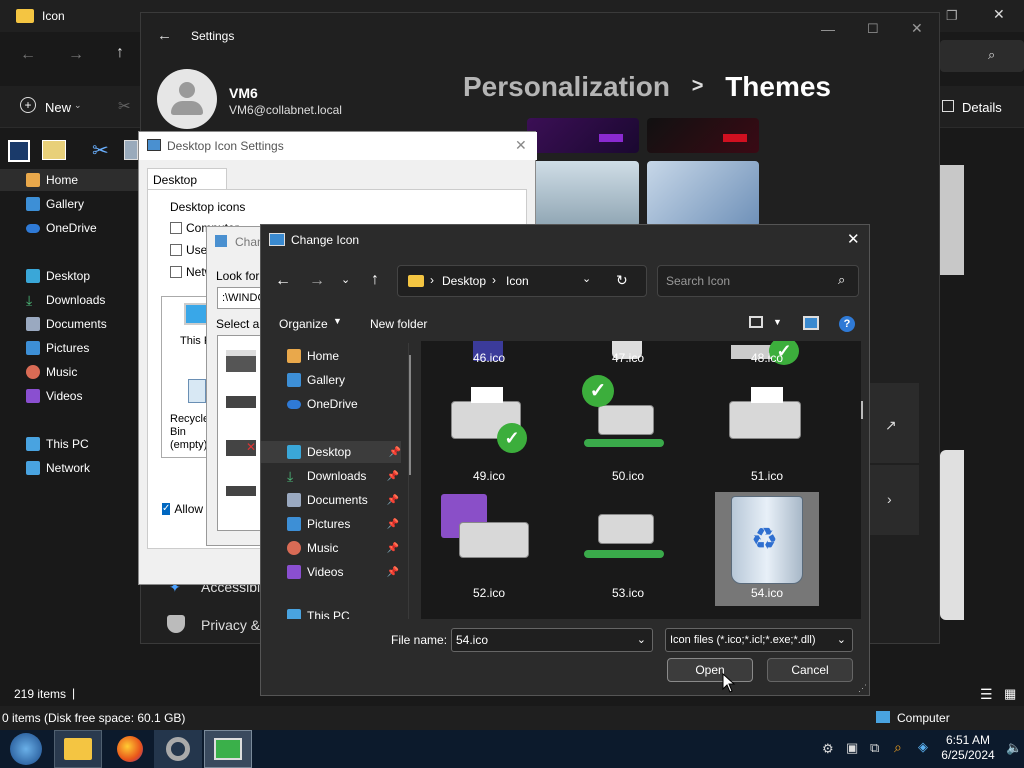  I want to click on resize-grip-icon: ⋰, so click(862, 688).